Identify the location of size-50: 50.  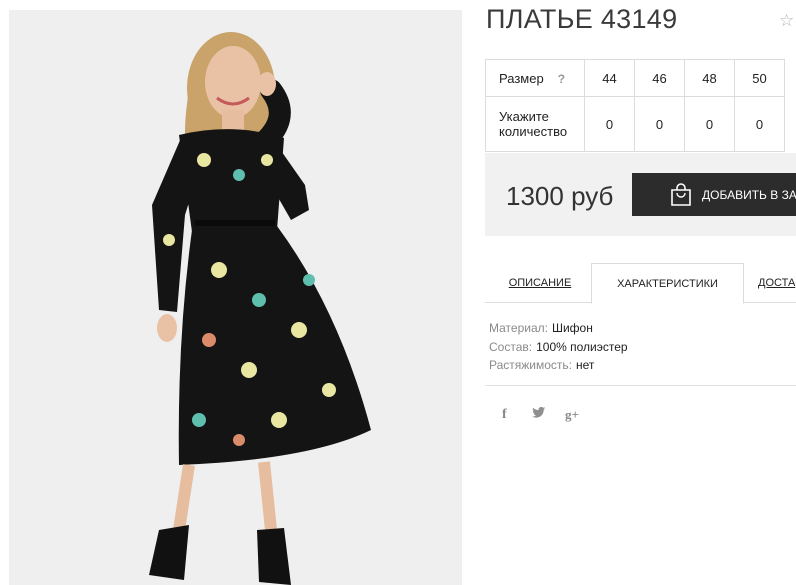
(759, 78).